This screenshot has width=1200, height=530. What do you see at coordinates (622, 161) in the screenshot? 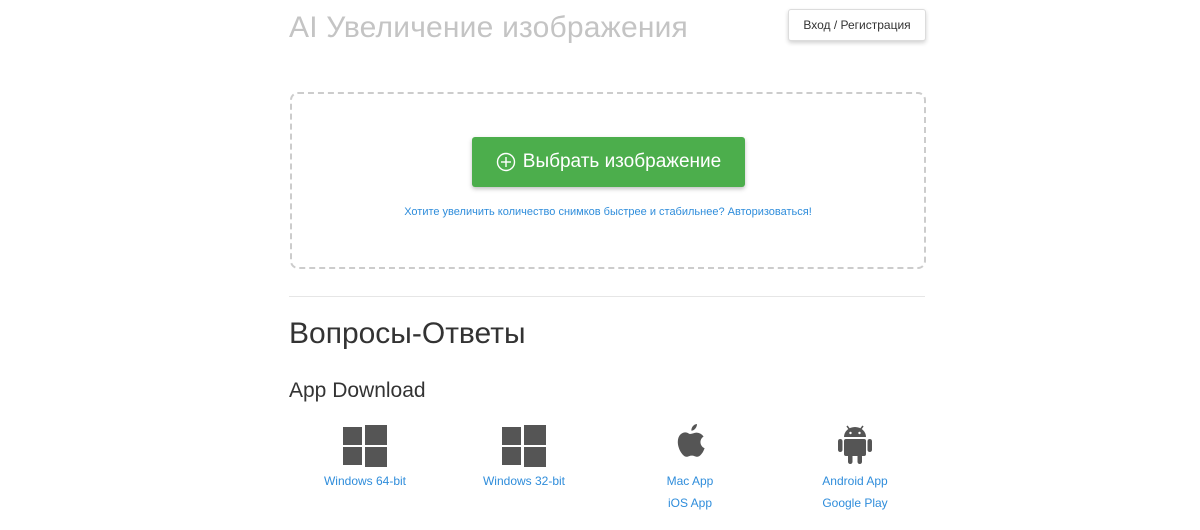
I see `select-image-label: Выбрать изображение` at bounding box center [622, 161].